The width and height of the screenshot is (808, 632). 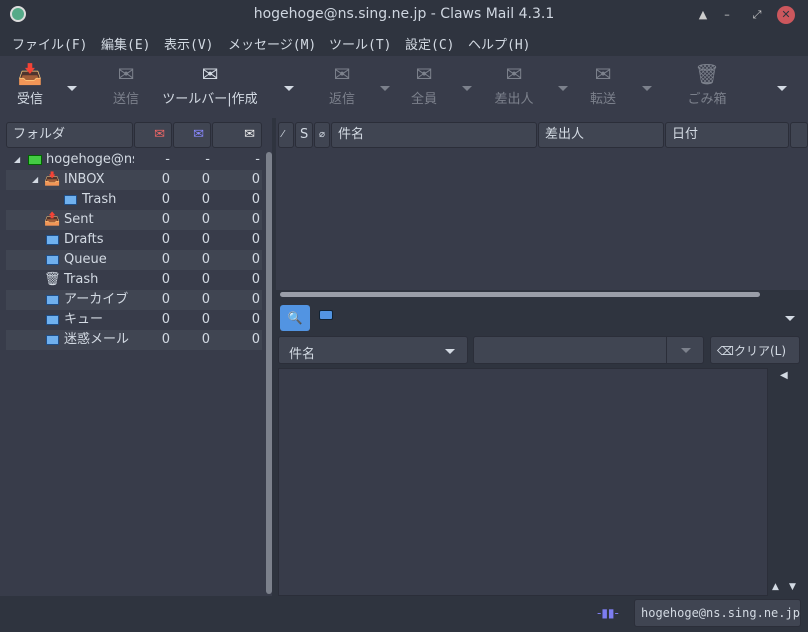 I want to click on compose-button: ✉ ツールバー|作成, so click(x=210, y=83).